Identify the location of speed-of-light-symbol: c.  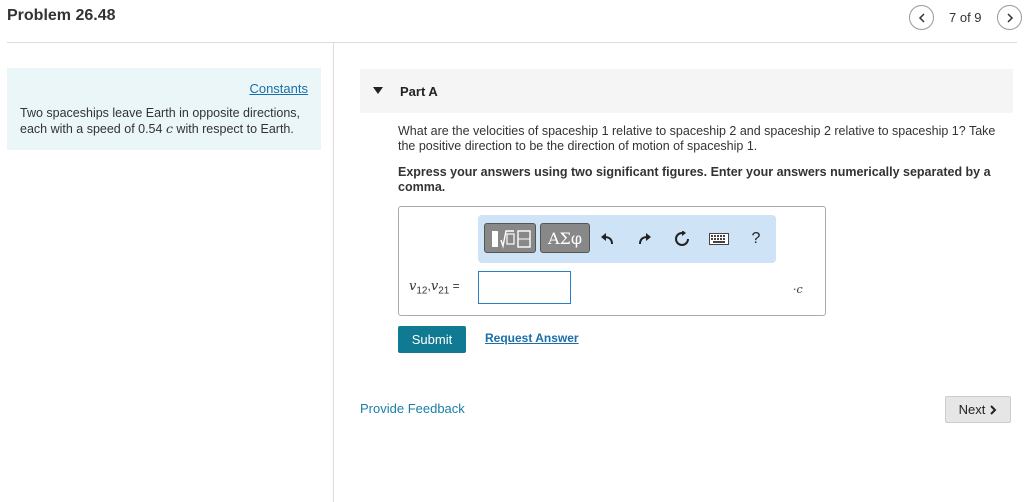
(169, 128).